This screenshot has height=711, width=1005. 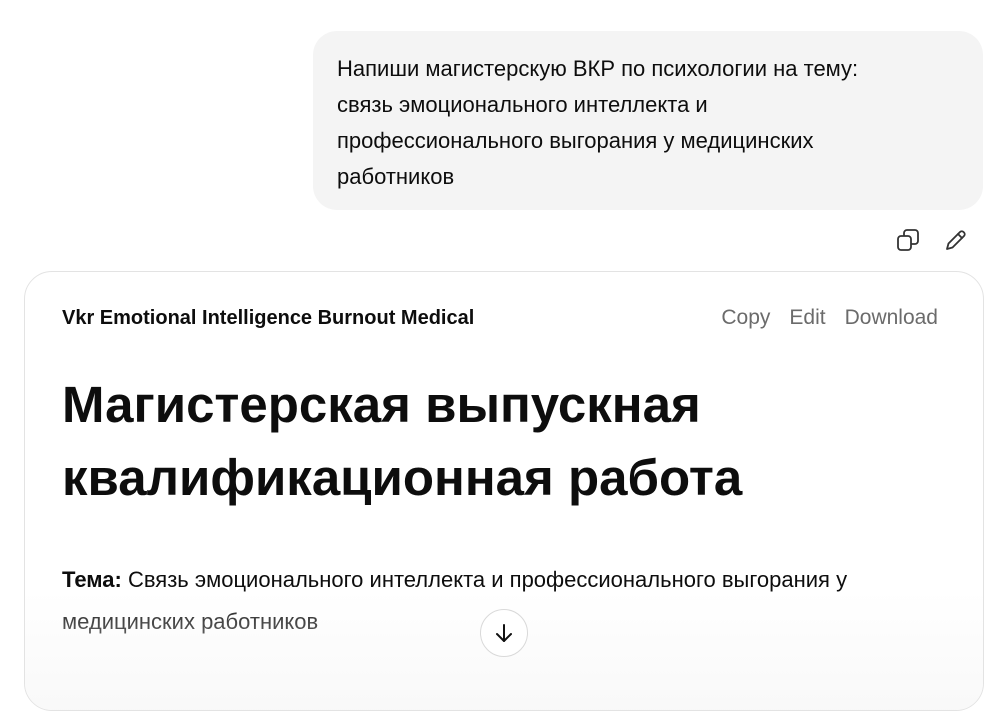 I want to click on arrow-down-icon, so click(x=504, y=633).